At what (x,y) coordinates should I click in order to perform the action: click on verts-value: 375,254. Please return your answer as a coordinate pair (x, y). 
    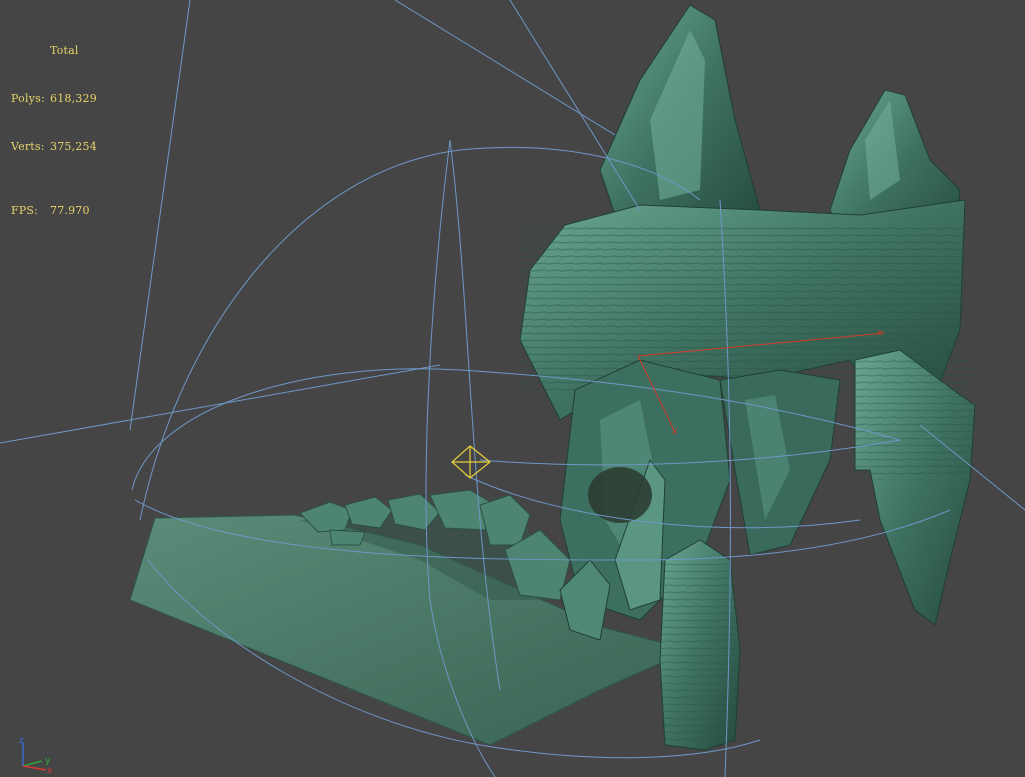
    Looking at the image, I should click on (73, 146).